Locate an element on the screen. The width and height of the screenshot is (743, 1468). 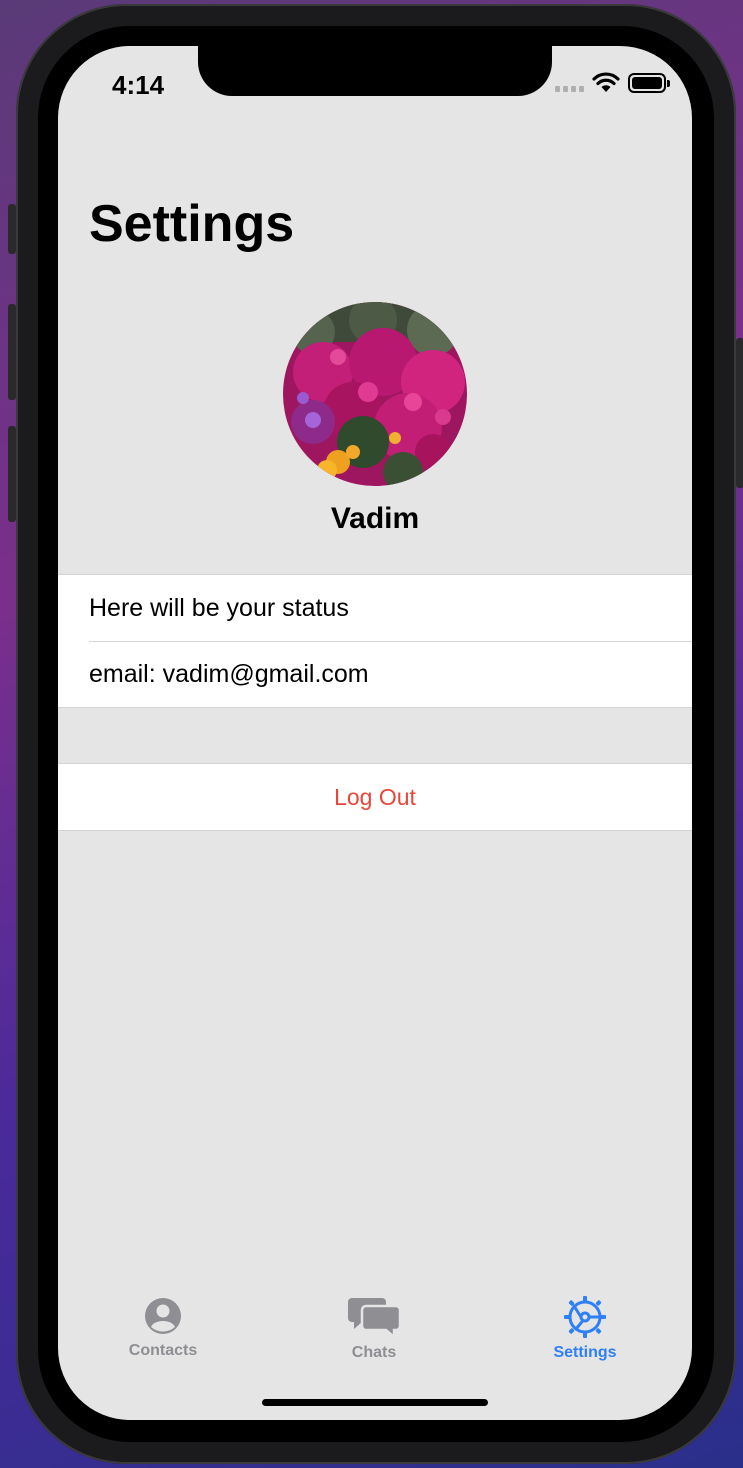
home-indicator is located at coordinates (375, 1402).